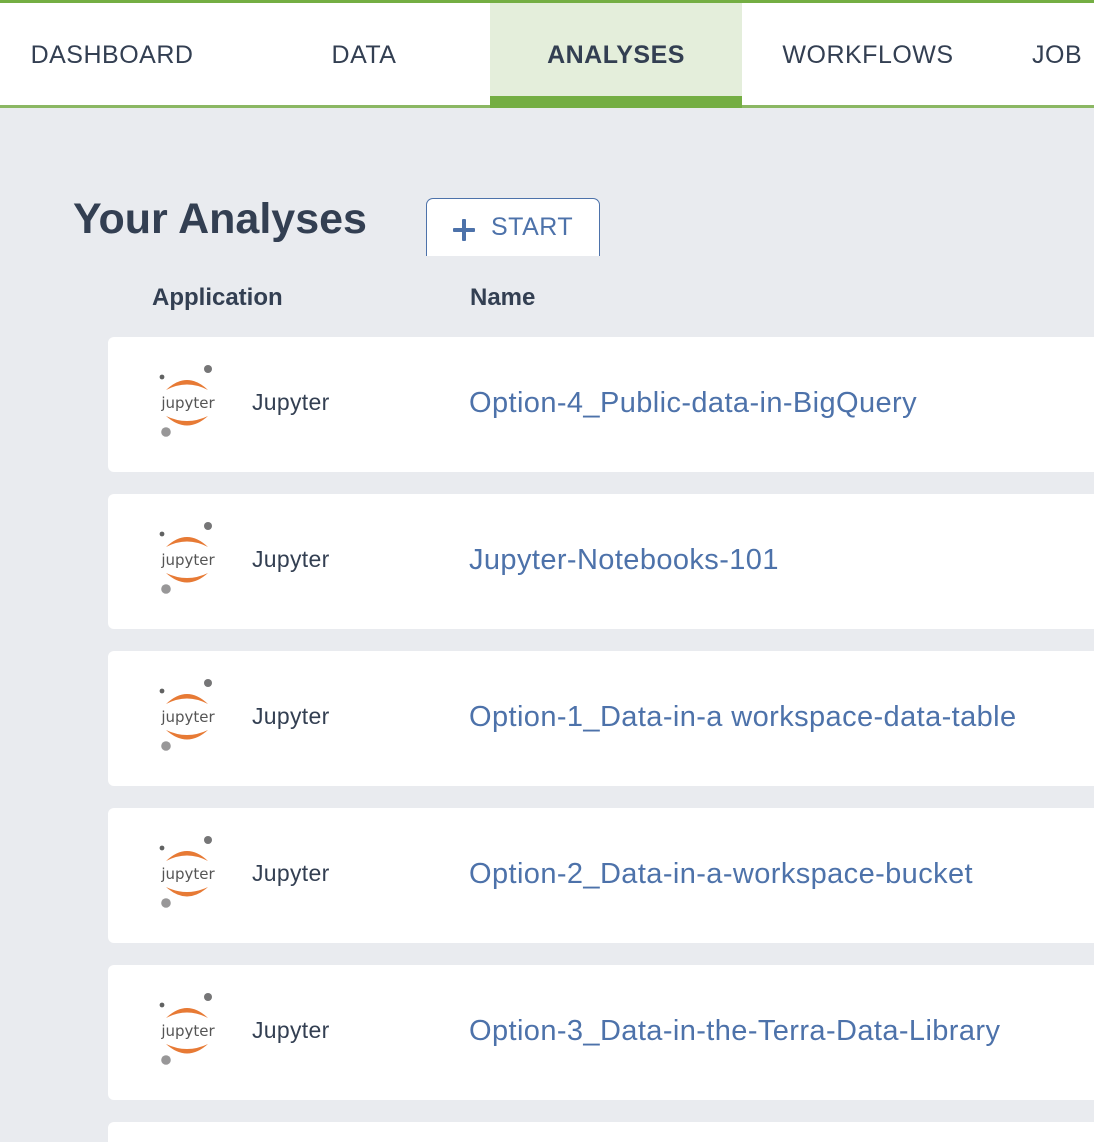  I want to click on column-header-name: Name, so click(502, 298).